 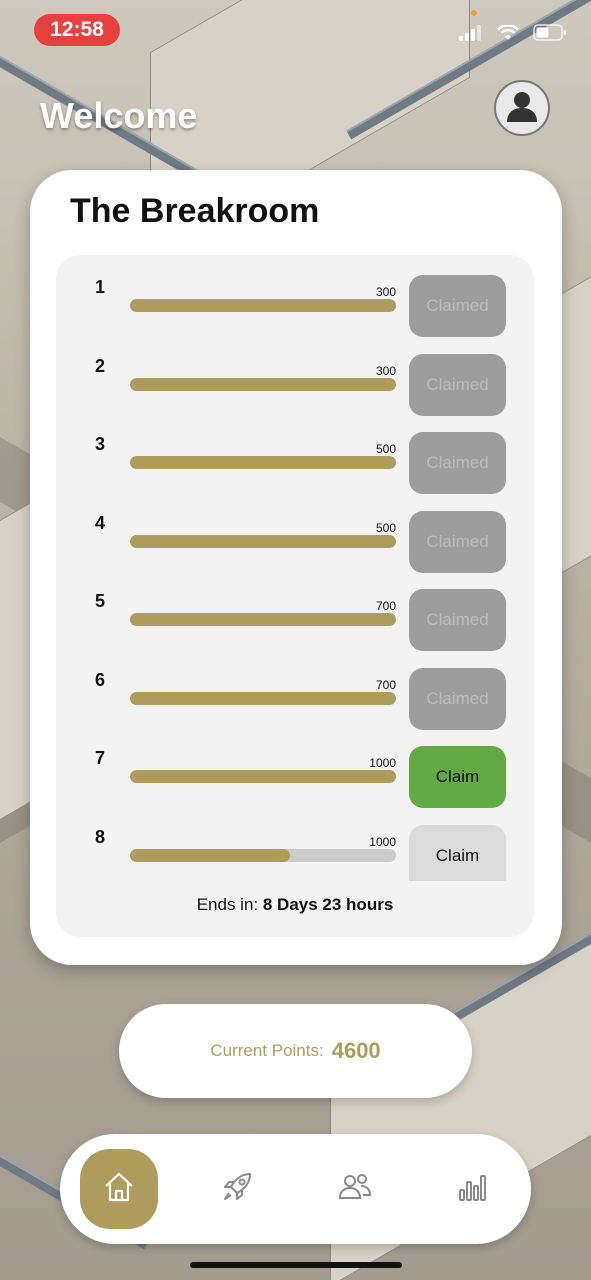 What do you see at coordinates (295, 375) in the screenshot?
I see `reward-row: 2 300 Claimed` at bounding box center [295, 375].